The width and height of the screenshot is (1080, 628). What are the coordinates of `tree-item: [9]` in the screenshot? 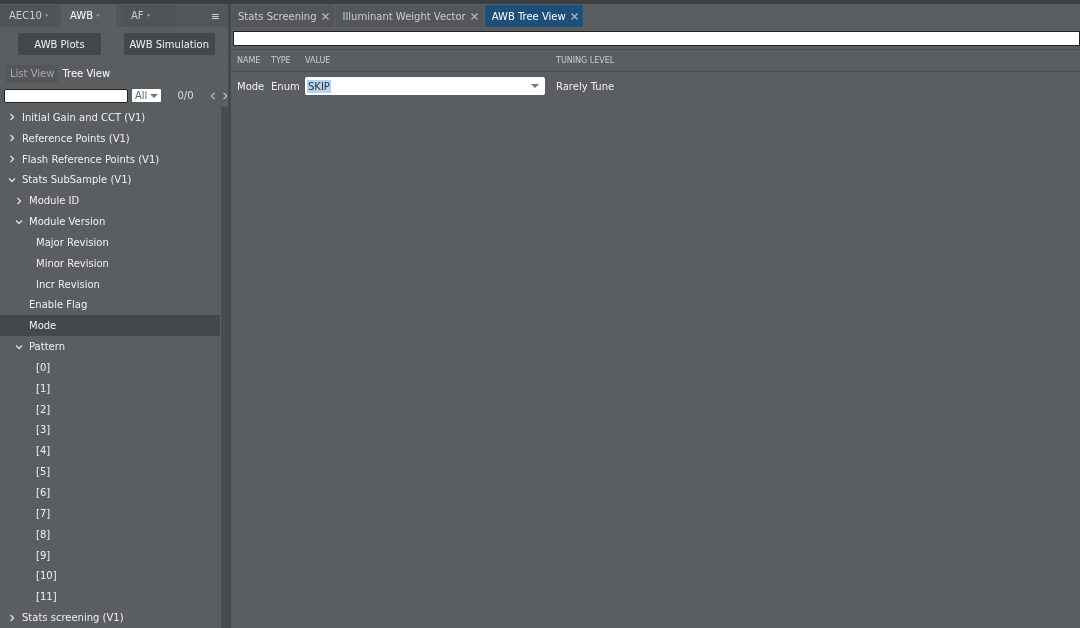 It's located at (110, 555).